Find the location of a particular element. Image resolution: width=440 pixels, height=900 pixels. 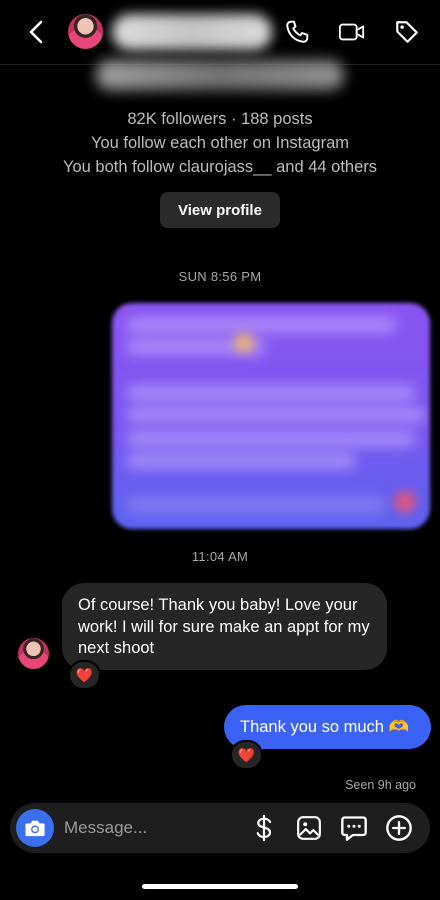

timestamp: 11:04 AM is located at coordinates (220, 556).